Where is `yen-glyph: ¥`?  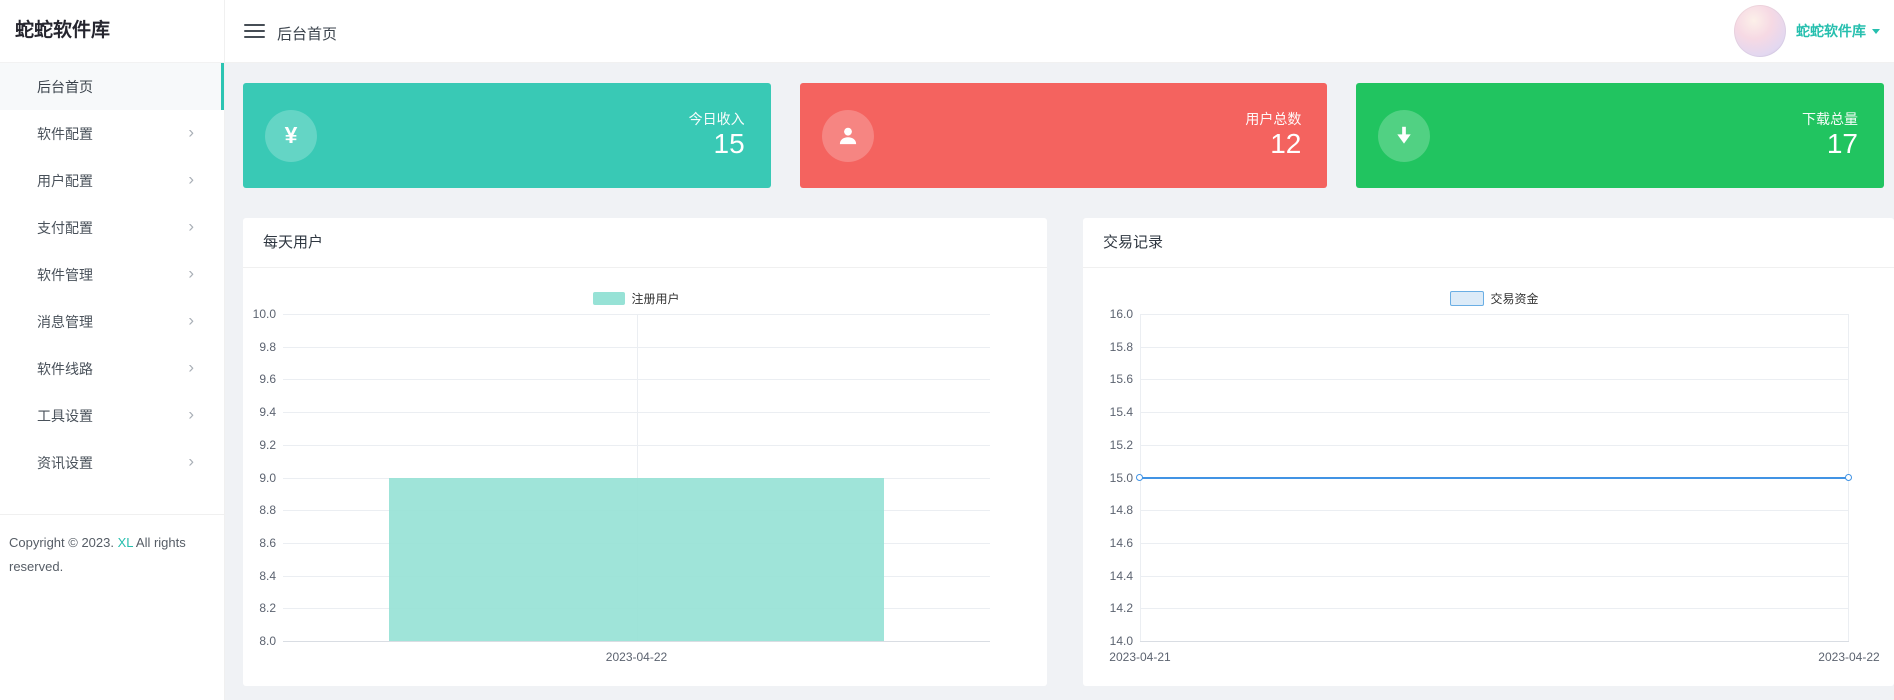
yen-glyph: ¥ is located at coordinates (291, 135).